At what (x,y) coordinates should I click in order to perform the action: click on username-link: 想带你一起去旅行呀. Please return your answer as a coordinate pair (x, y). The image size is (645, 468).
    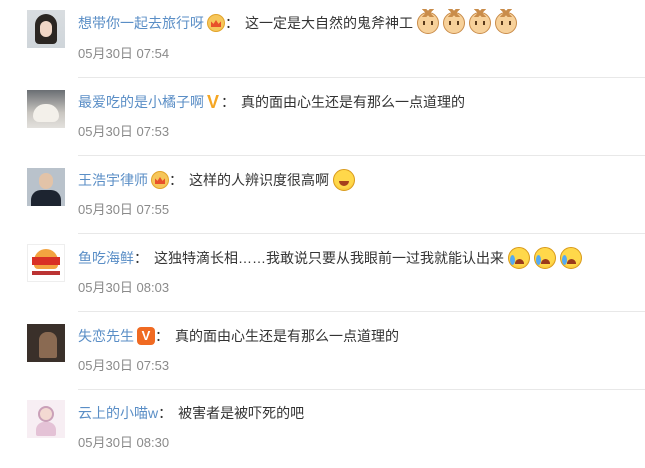
    Looking at the image, I should click on (141, 23).